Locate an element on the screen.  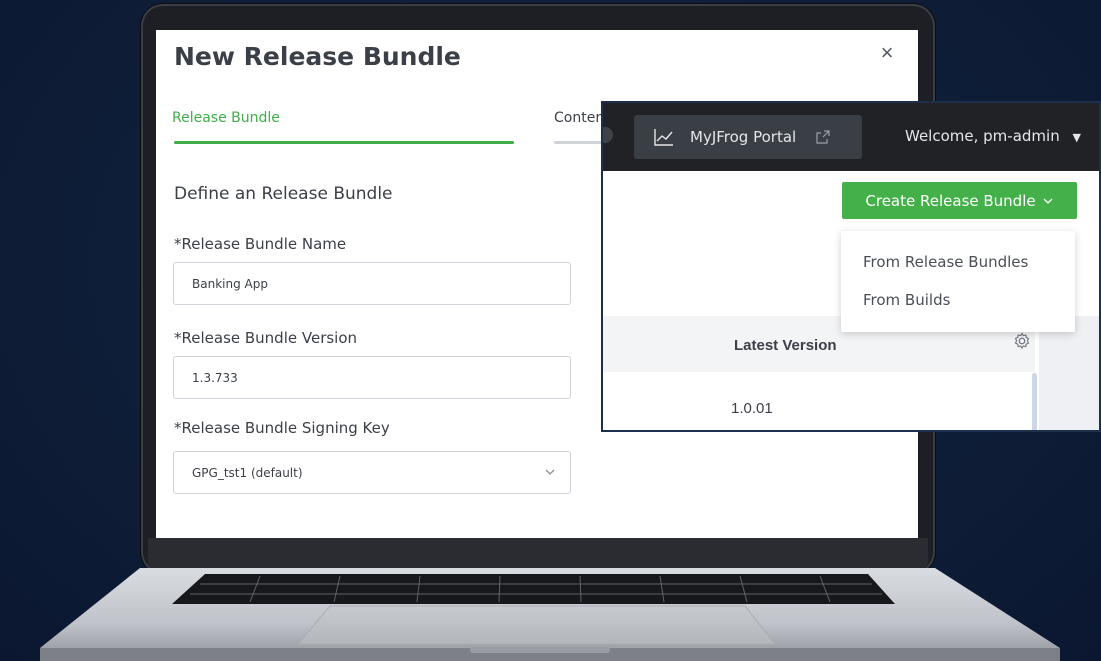
top-bar: MyJFrog Portal Welcome, pm-admin ▼ is located at coordinates (851, 137).